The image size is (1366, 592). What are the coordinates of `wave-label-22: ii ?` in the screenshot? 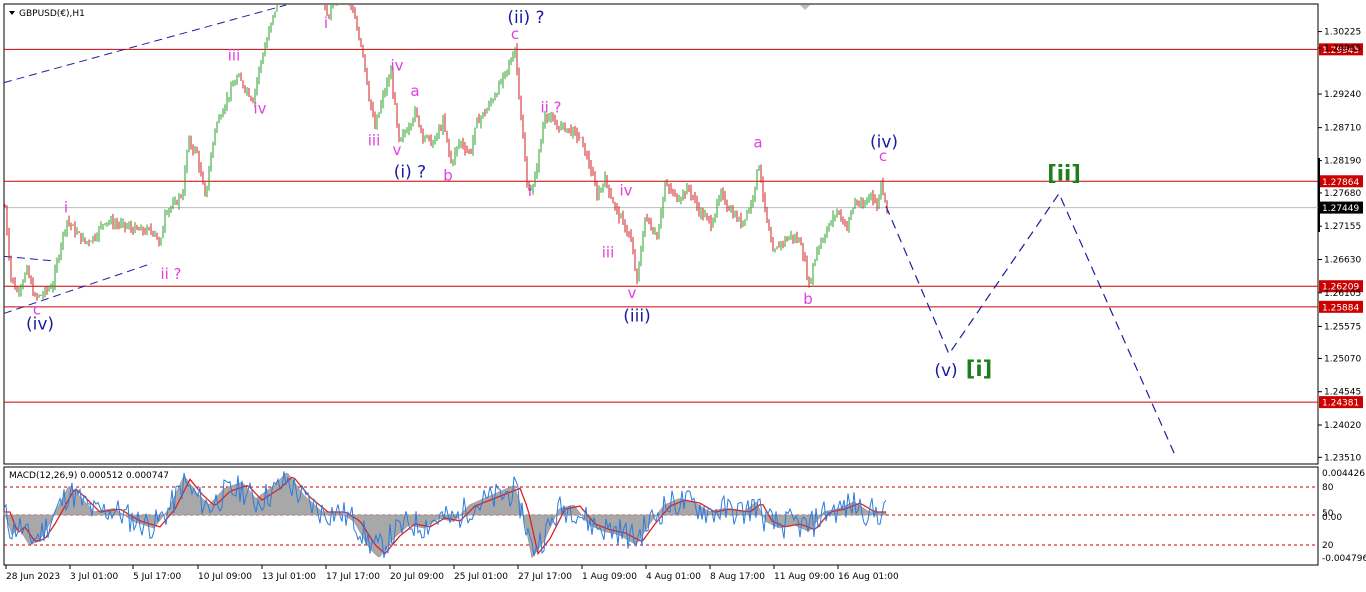 It's located at (170, 274).